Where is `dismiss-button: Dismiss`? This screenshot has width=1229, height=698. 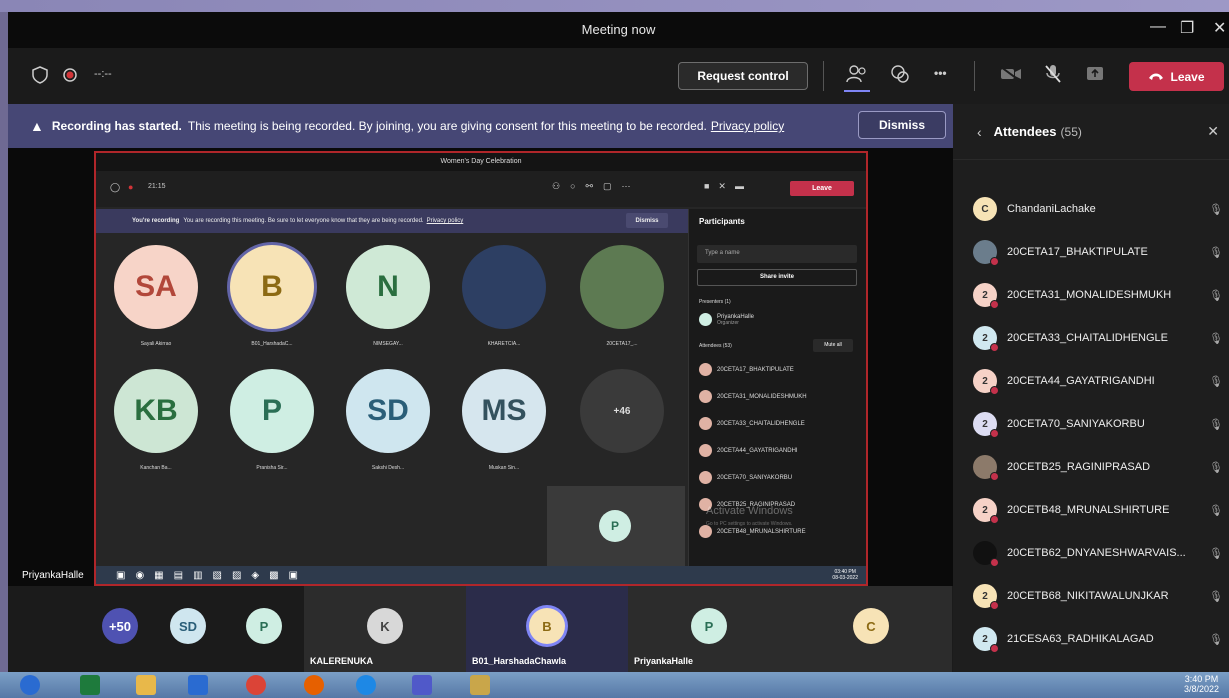 dismiss-button: Dismiss is located at coordinates (902, 125).